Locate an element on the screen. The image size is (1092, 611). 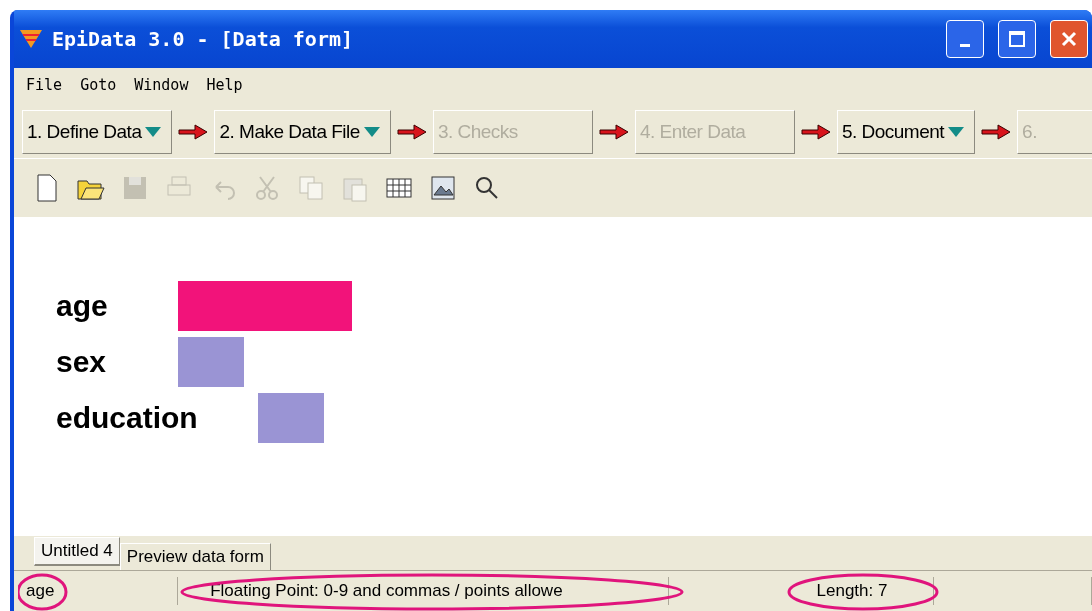
maximize-icon is located at coordinates (1017, 39).